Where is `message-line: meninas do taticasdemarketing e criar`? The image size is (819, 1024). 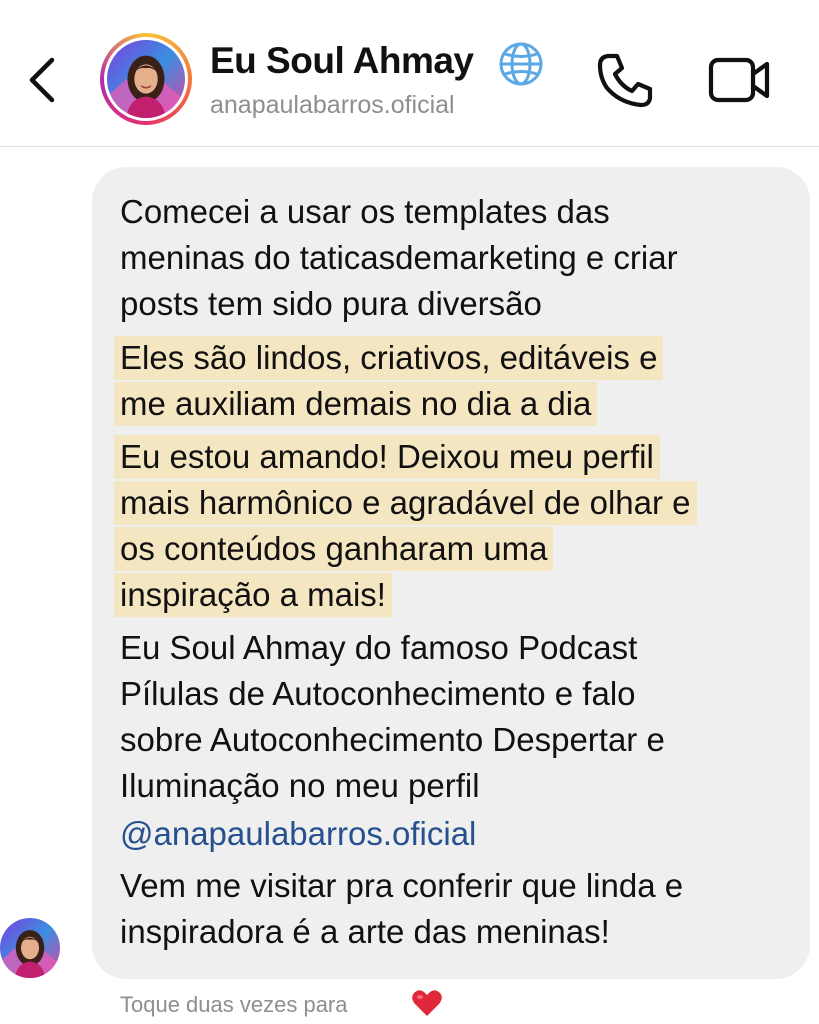
message-line: meninas do taticasdemarketing e criar is located at coordinates (399, 257).